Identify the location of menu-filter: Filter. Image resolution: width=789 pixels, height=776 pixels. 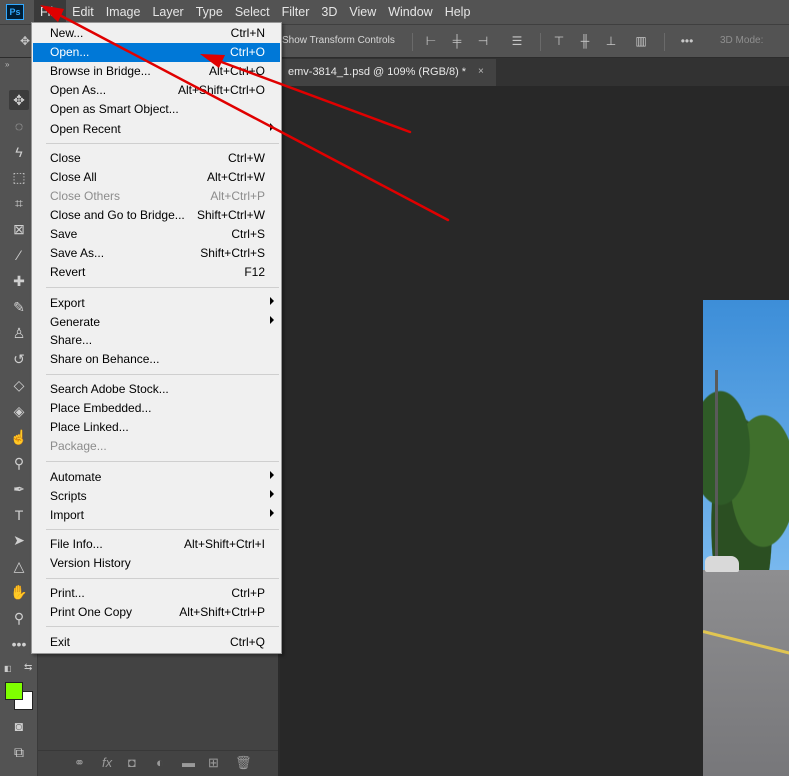
(296, 12).